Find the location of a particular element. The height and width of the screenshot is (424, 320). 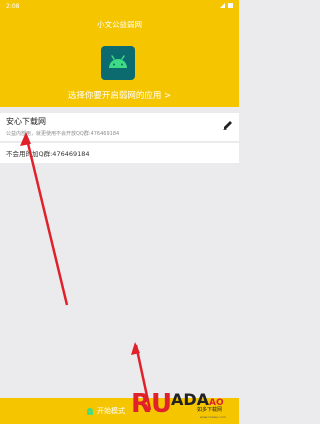

edit-icon is located at coordinates (228, 125).